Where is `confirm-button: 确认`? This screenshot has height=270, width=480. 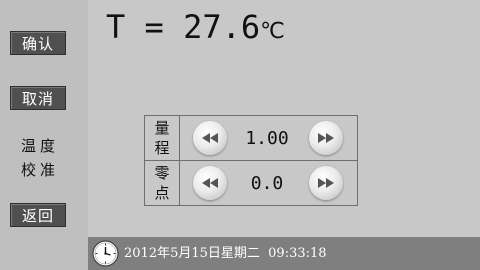
confirm-button: 确认 is located at coordinates (38, 43).